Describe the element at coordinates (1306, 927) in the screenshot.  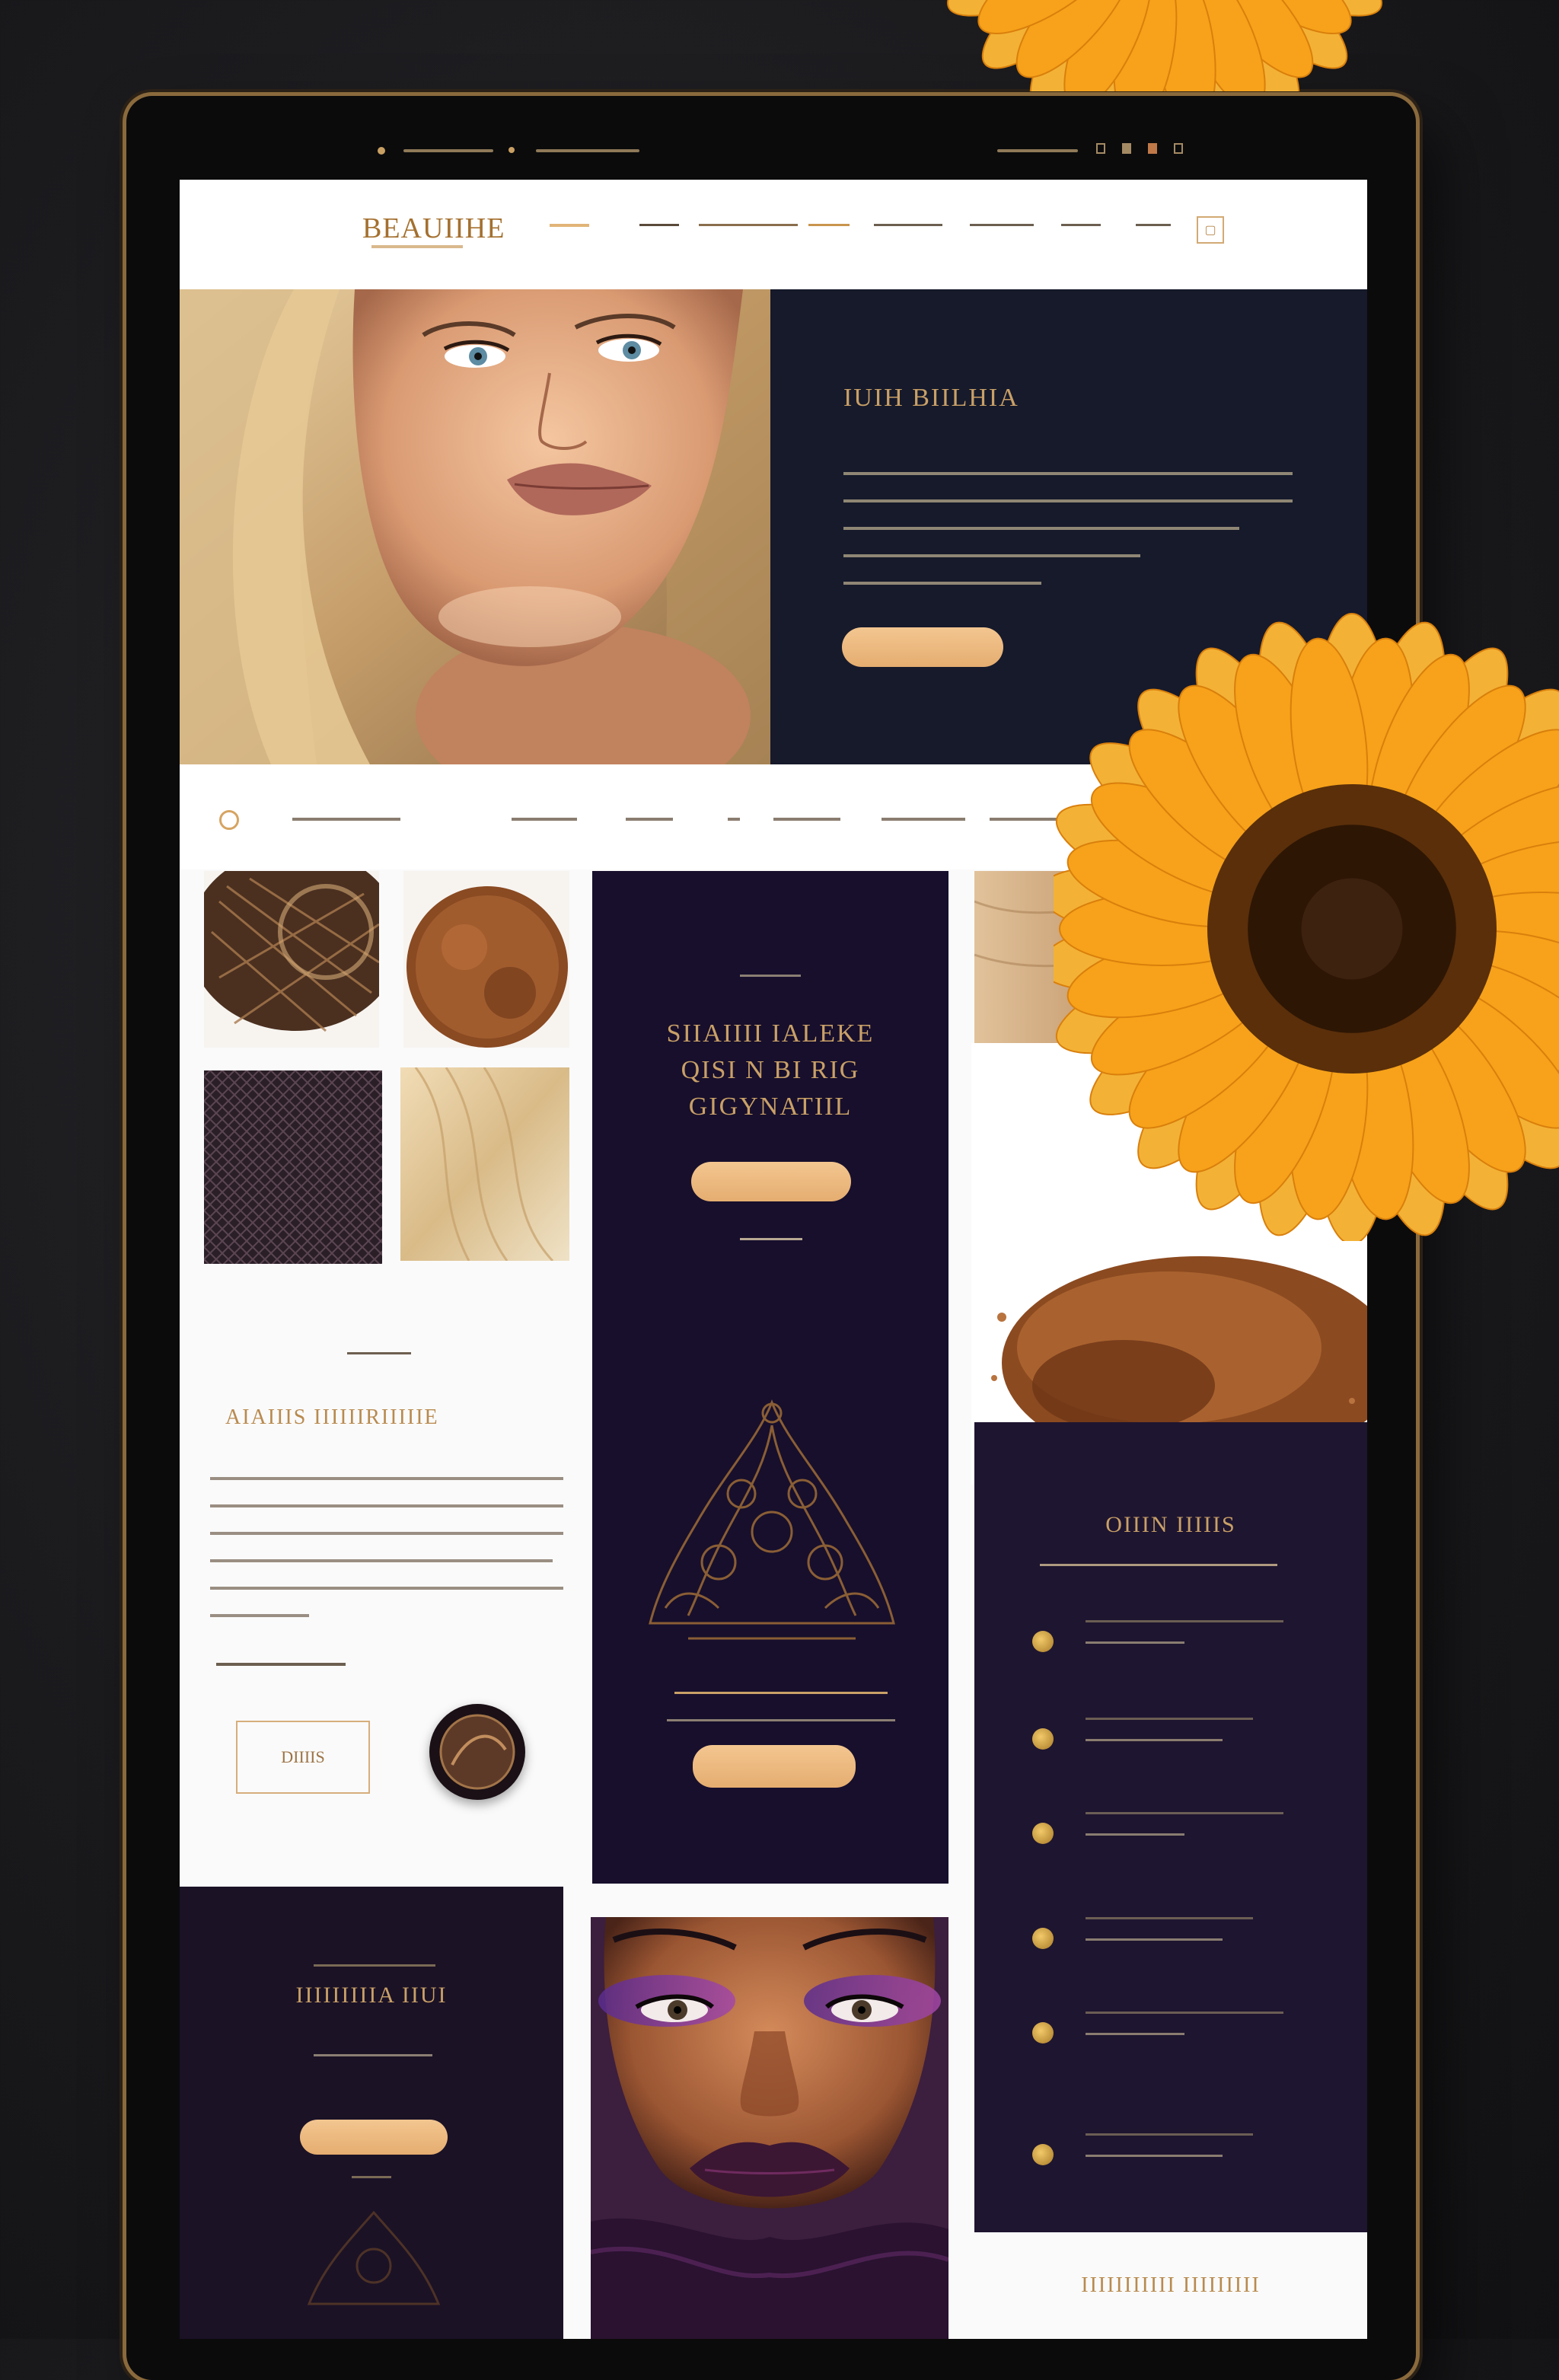
I see `sunflower-image` at that location.